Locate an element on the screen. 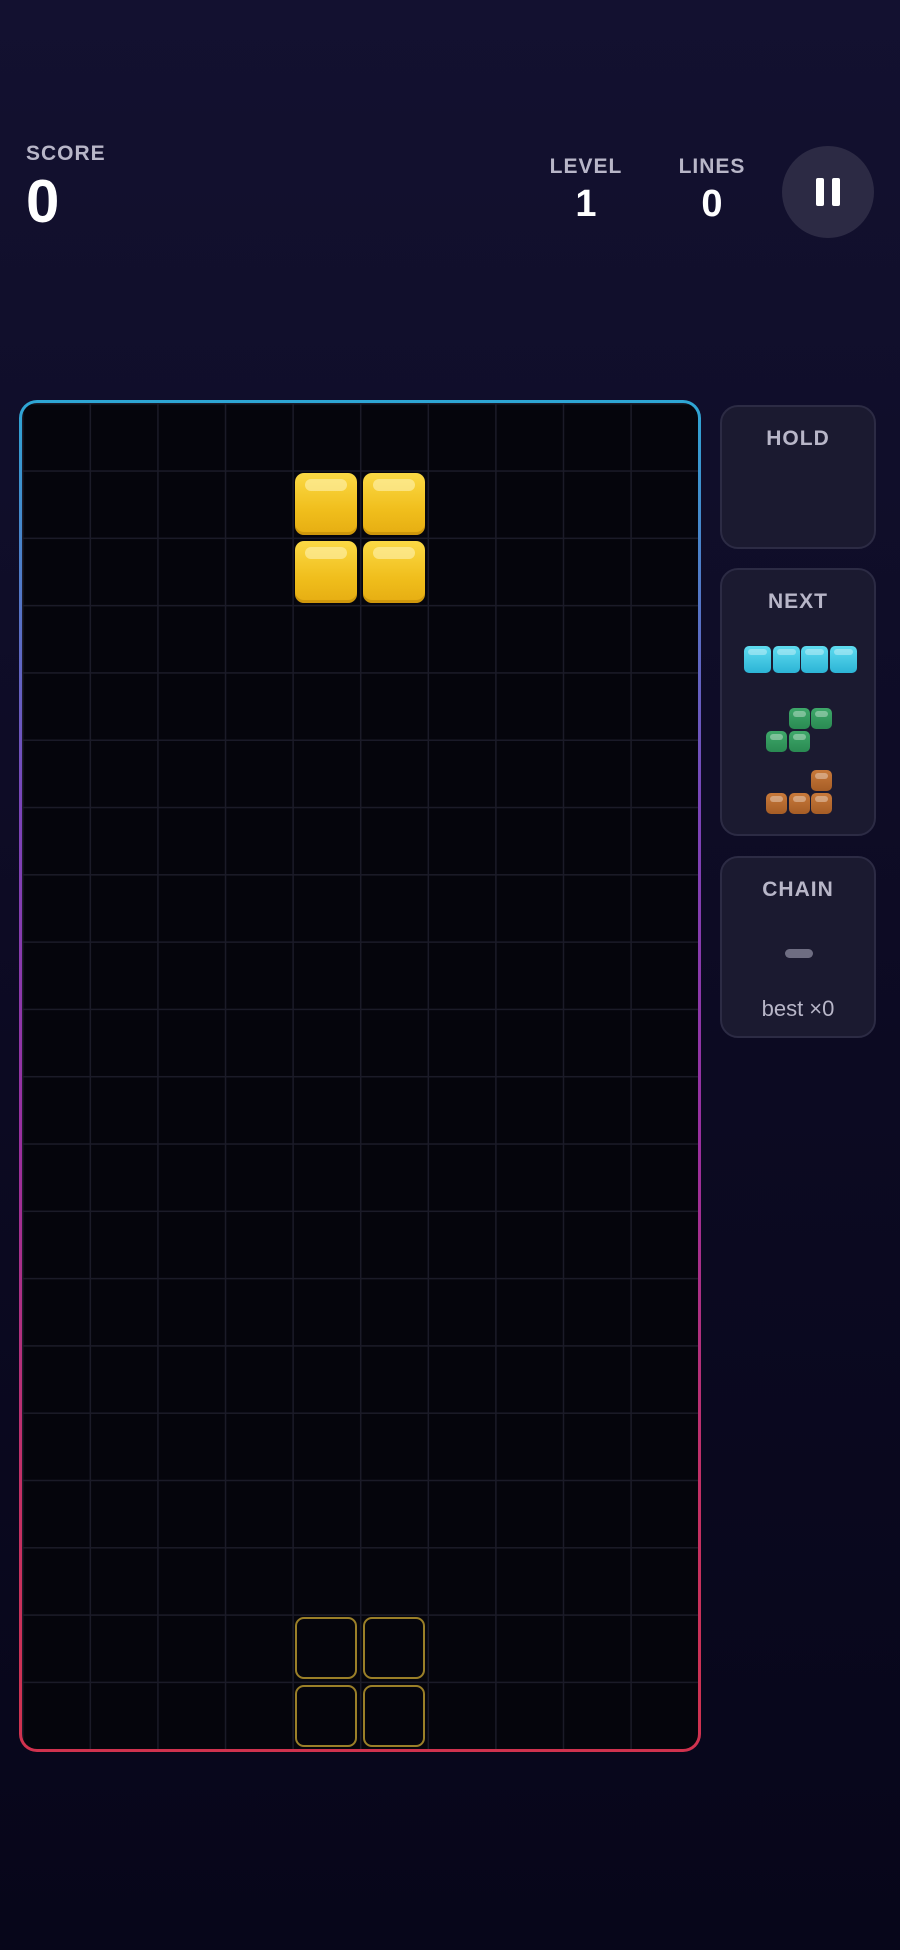 The width and height of the screenshot is (900, 1950). chain-panel: CHAIN best ×0 is located at coordinates (798, 947).